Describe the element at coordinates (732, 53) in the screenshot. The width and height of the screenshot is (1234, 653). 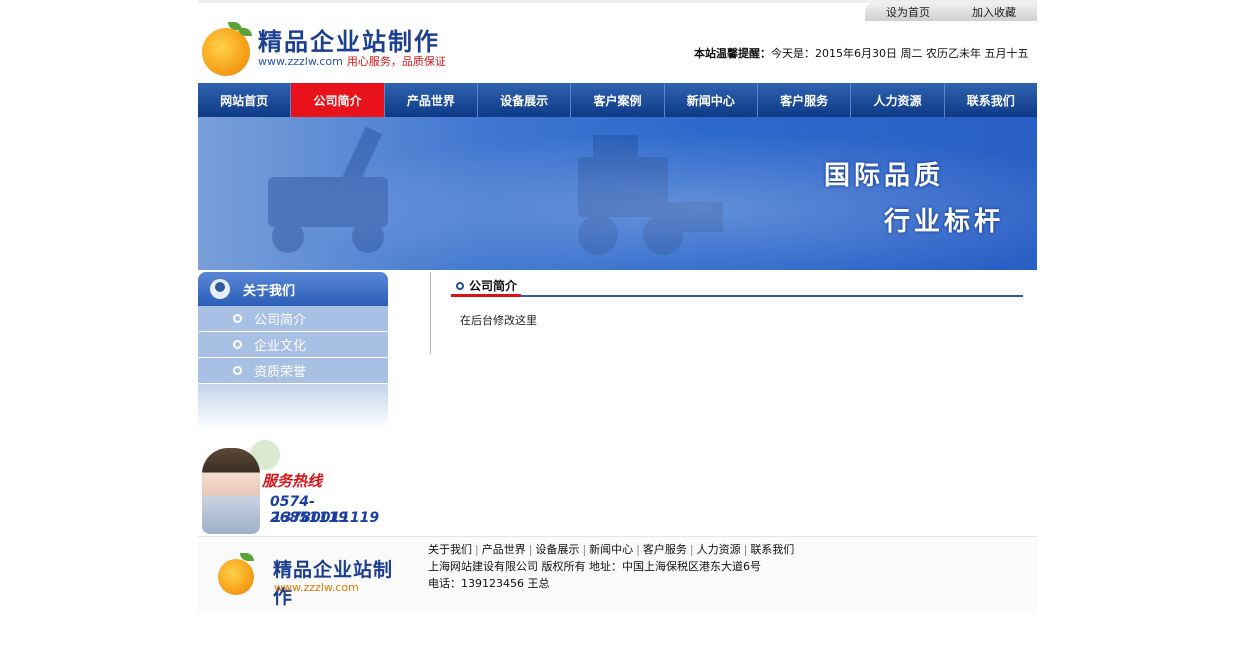
I see `date-label: 本站温馨提醒：` at that location.